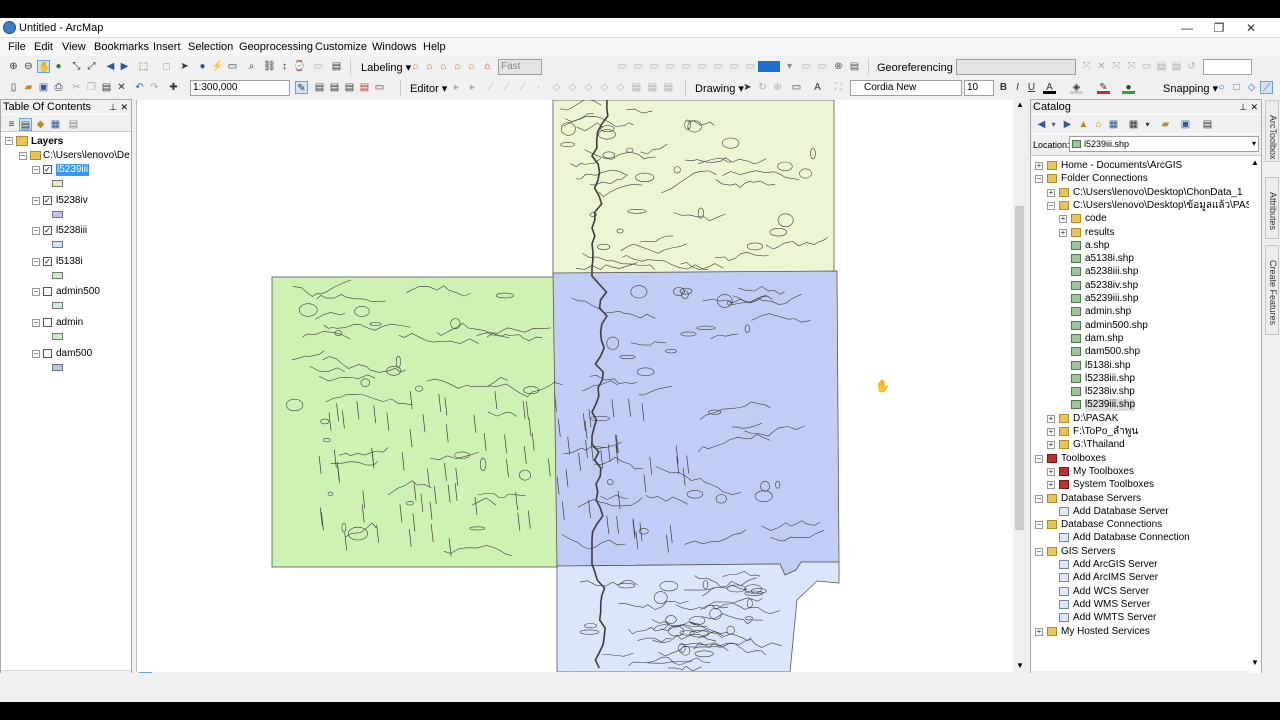 Image resolution: width=1280 pixels, height=720 pixels. What do you see at coordinates (620, 87) in the screenshot?
I see `rotate-edit-icon: ◇` at bounding box center [620, 87].